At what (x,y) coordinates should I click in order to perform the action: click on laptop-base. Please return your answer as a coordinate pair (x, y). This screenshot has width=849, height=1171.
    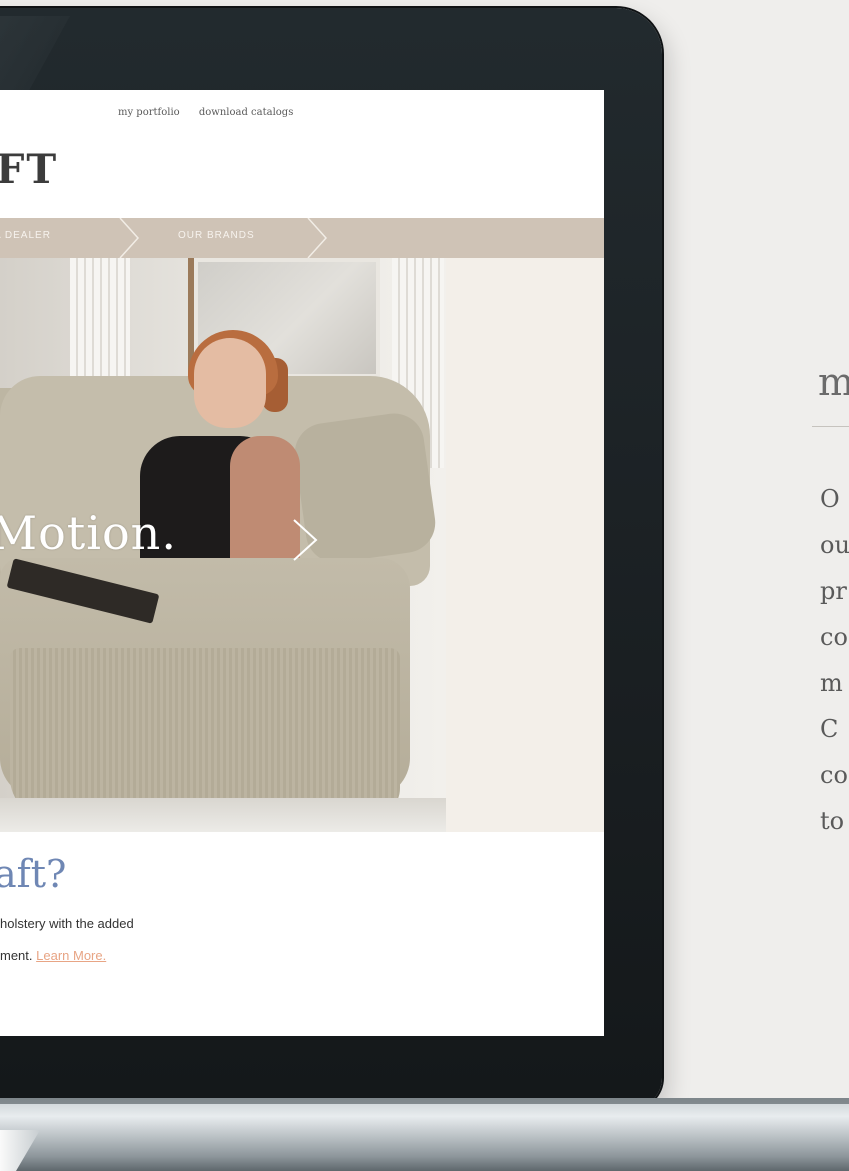
    Looking at the image, I should click on (424, 1134).